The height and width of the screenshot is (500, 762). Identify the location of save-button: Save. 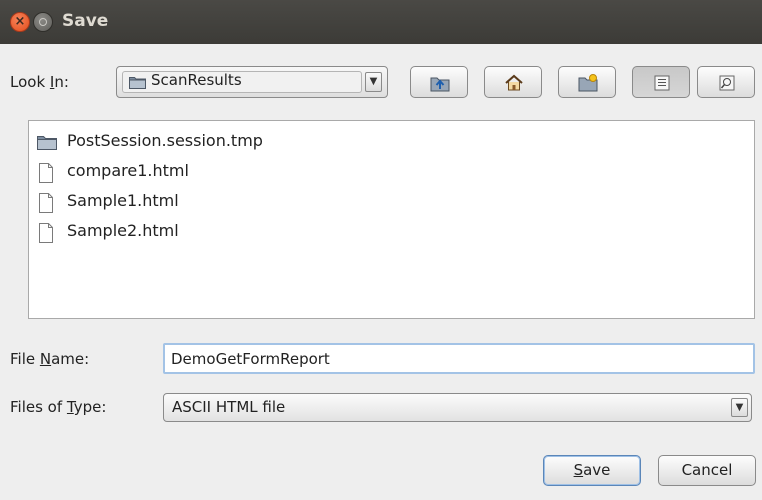
(592, 470).